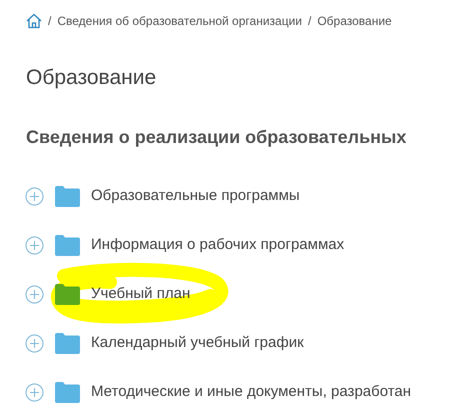 The width and height of the screenshot is (452, 409). Describe the element at coordinates (251, 392) in the screenshot. I see `folder-label: Методические и иные документы, разработан` at that location.